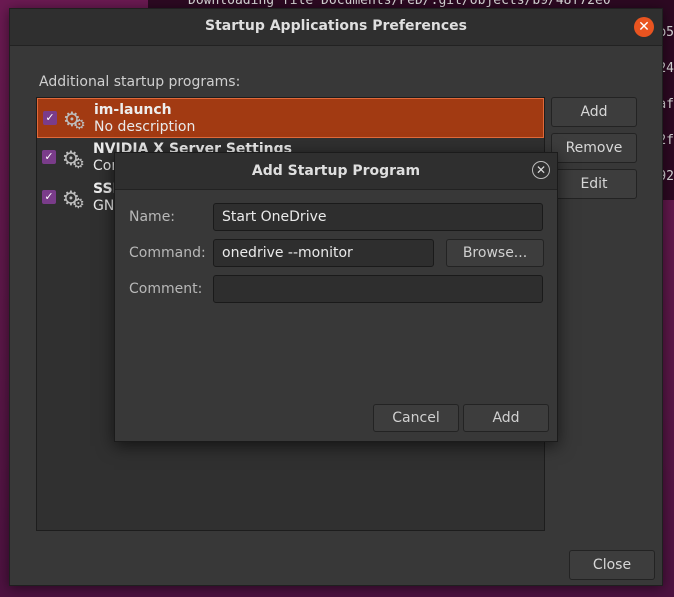  What do you see at coordinates (506, 418) in the screenshot?
I see `dialog-add-button: Add` at bounding box center [506, 418].